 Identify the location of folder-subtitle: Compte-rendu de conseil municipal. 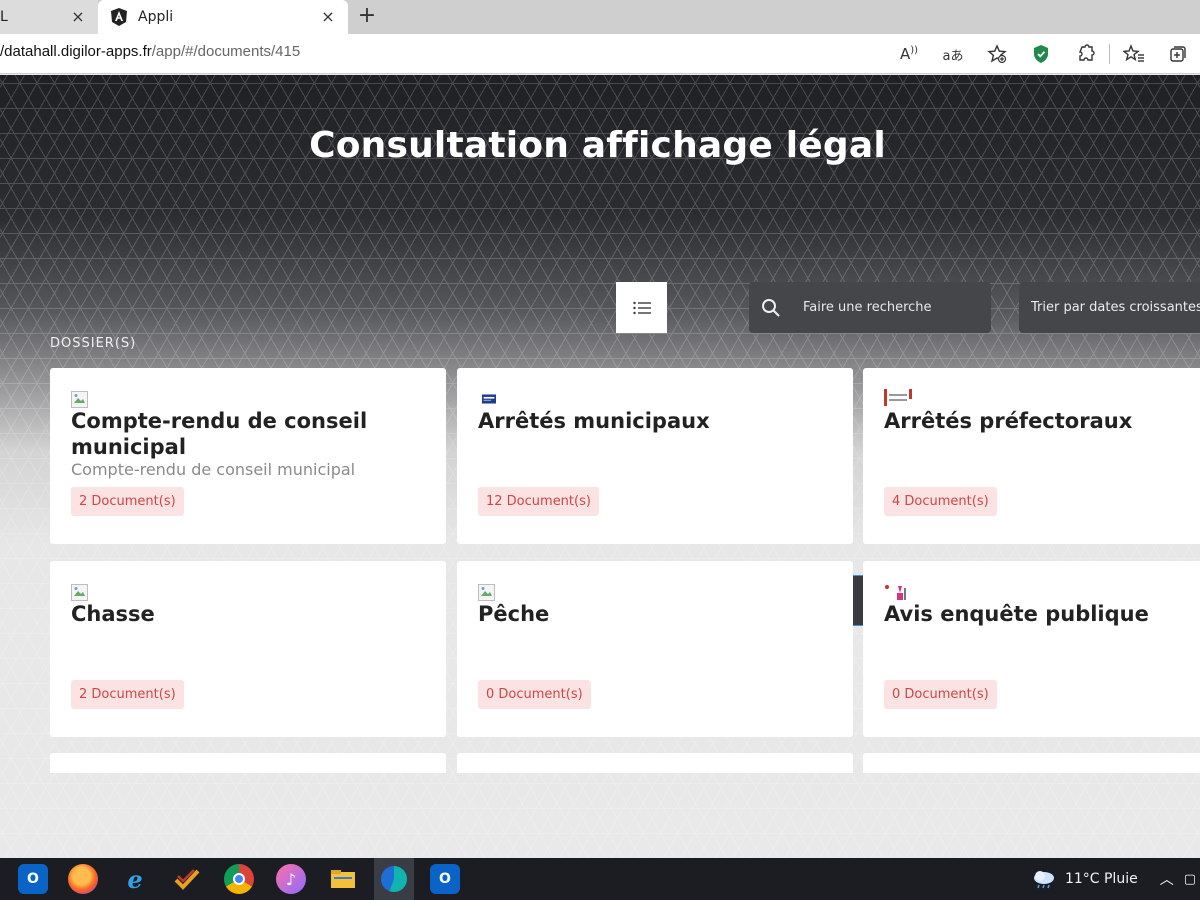
(213, 469).